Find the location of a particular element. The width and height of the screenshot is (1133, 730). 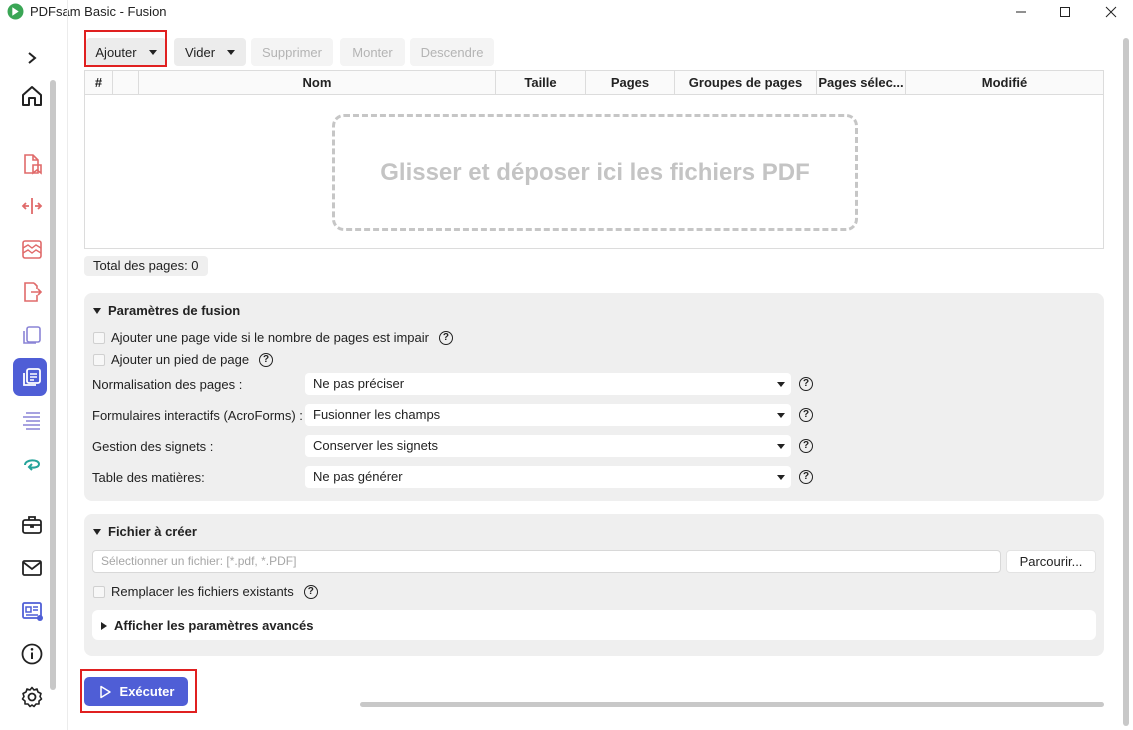

normalize-label: Normalisation des pages : is located at coordinates (167, 384).